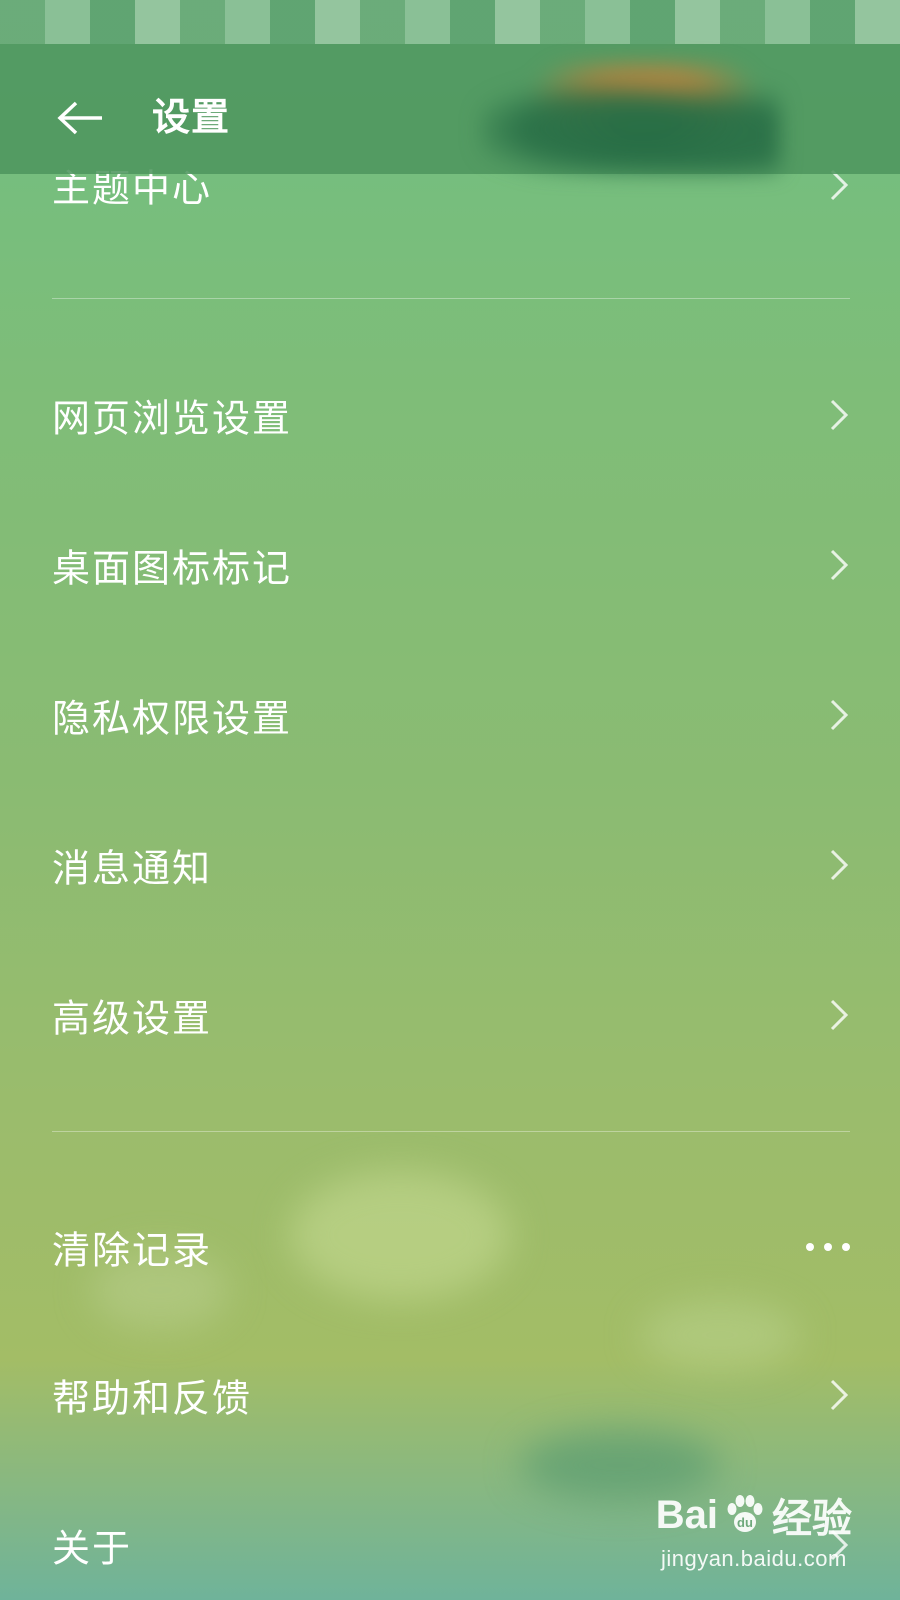 Image resolution: width=900 pixels, height=1600 pixels. What do you see at coordinates (152, 1398) in the screenshot?
I see `menu-item-label: 帮助和反馈` at bounding box center [152, 1398].